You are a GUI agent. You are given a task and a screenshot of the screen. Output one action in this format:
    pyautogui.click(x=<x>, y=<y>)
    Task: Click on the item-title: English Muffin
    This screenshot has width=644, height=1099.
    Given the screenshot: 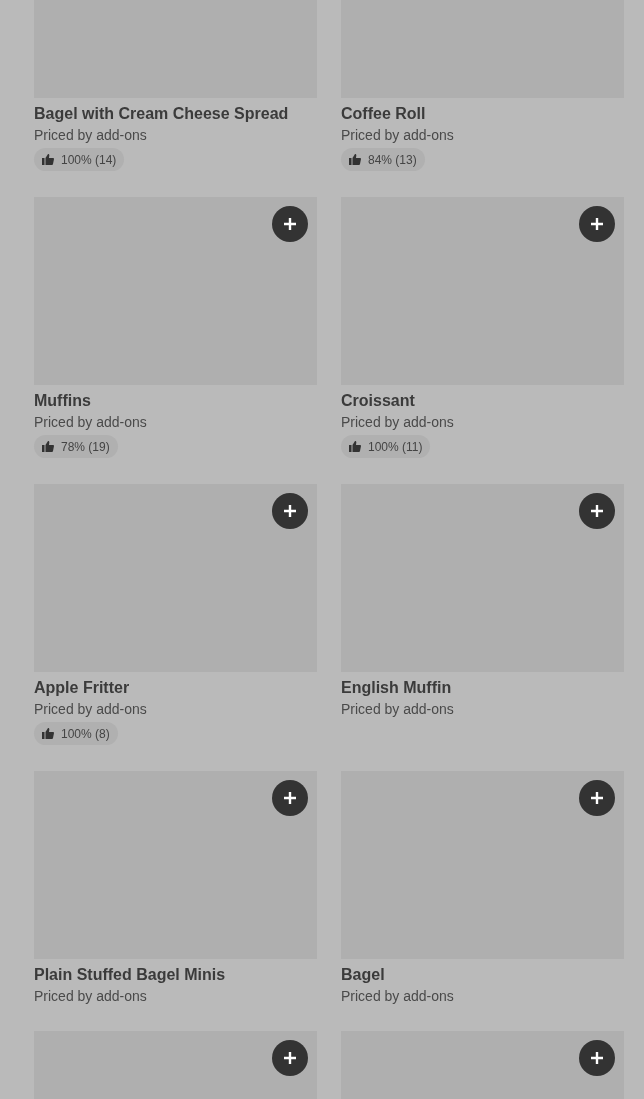 What is the action you would take?
    pyautogui.click(x=397, y=688)
    